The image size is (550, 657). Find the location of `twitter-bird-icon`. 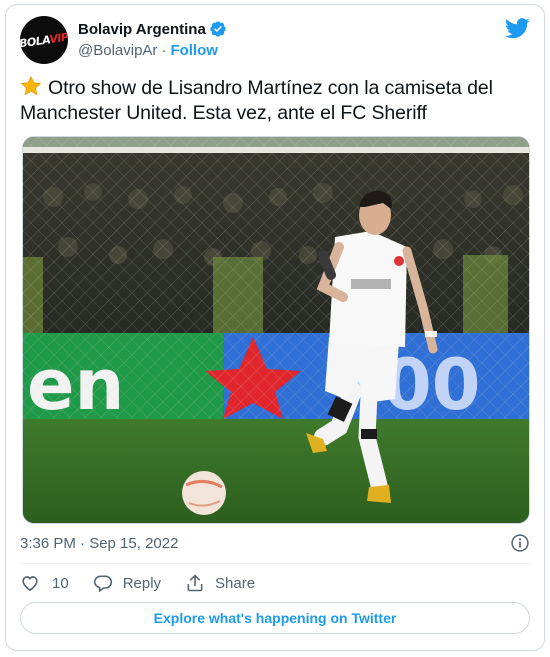

twitter-bird-icon is located at coordinates (517, 28).